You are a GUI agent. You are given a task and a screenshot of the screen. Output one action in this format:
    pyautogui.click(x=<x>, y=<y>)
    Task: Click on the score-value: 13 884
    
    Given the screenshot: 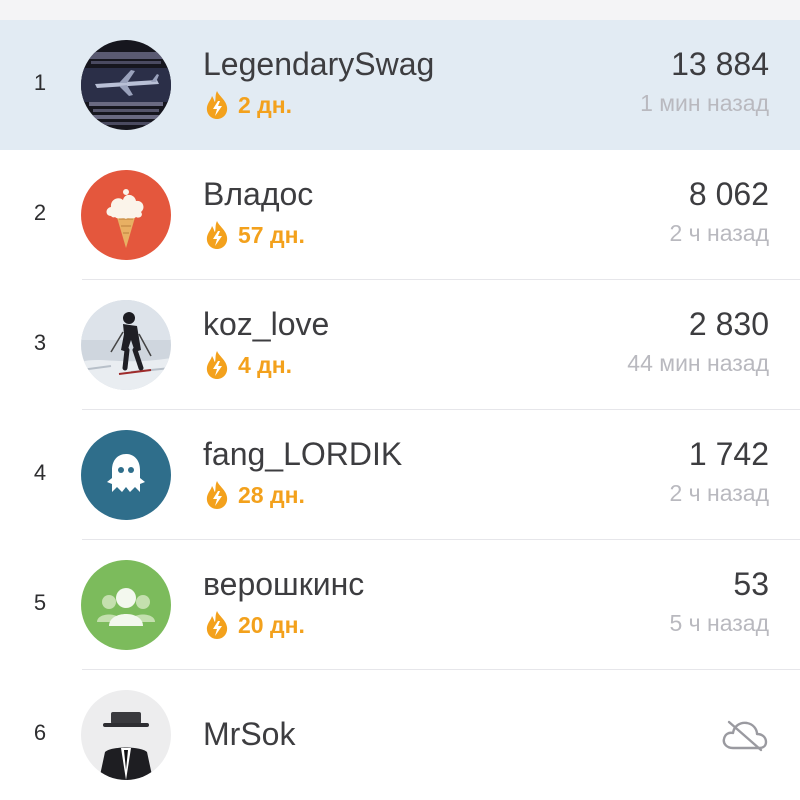 What is the action you would take?
    pyautogui.click(x=720, y=64)
    